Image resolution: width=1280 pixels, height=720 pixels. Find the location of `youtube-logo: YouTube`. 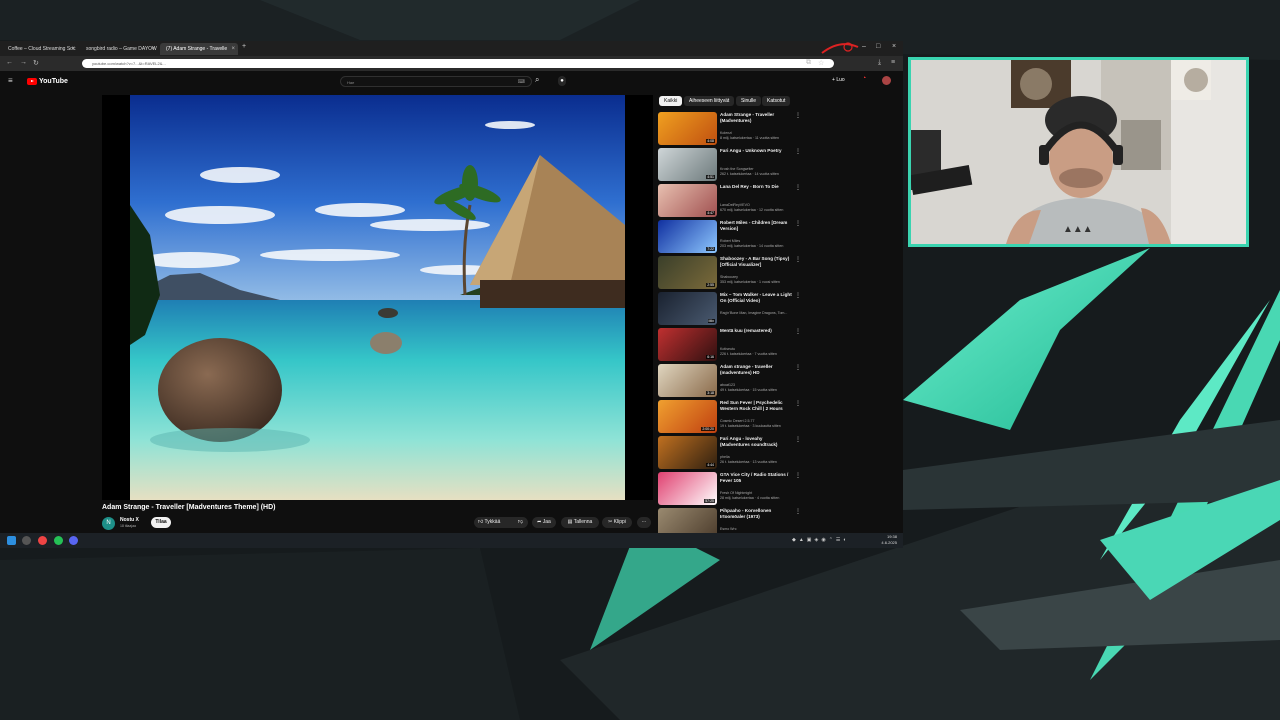

youtube-logo: YouTube is located at coordinates (47, 82).